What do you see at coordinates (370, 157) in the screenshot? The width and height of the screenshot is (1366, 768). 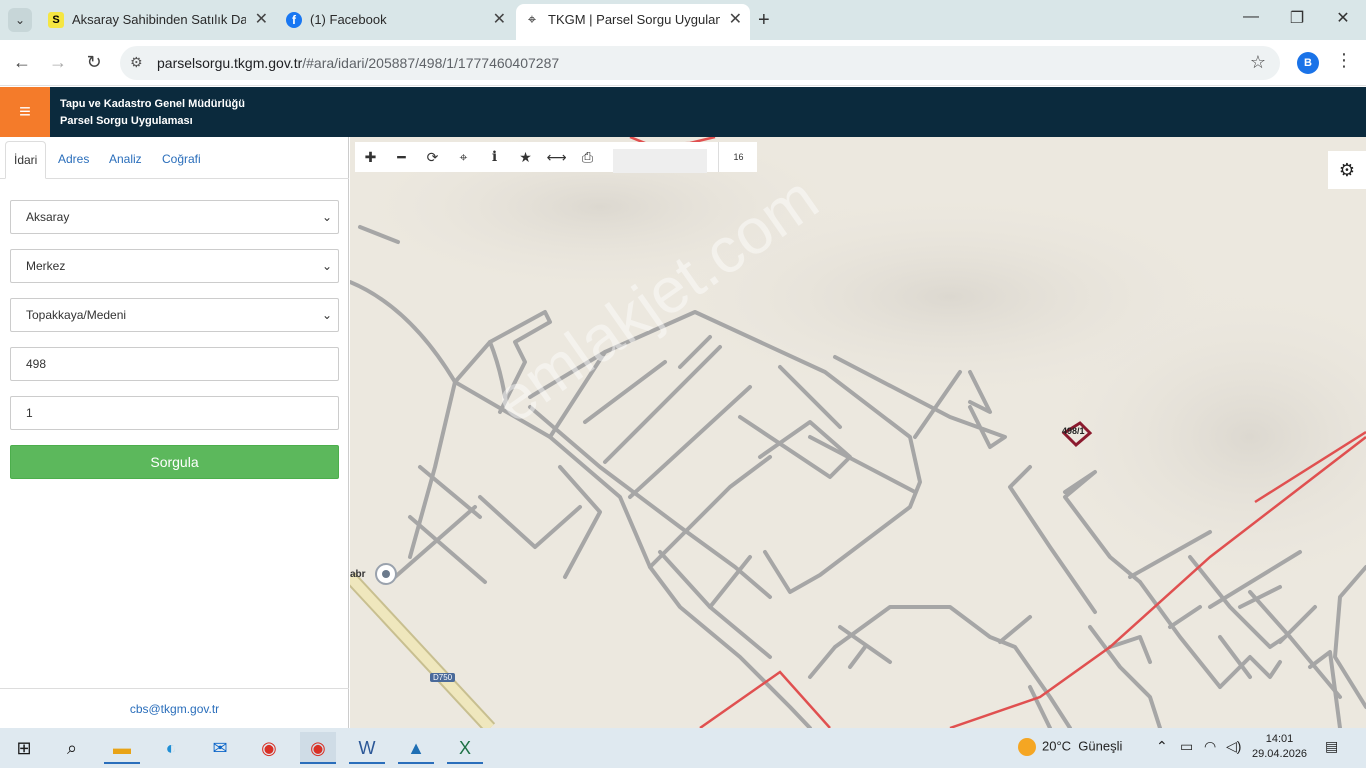 I see `zoom-in-icon: ✚` at bounding box center [370, 157].